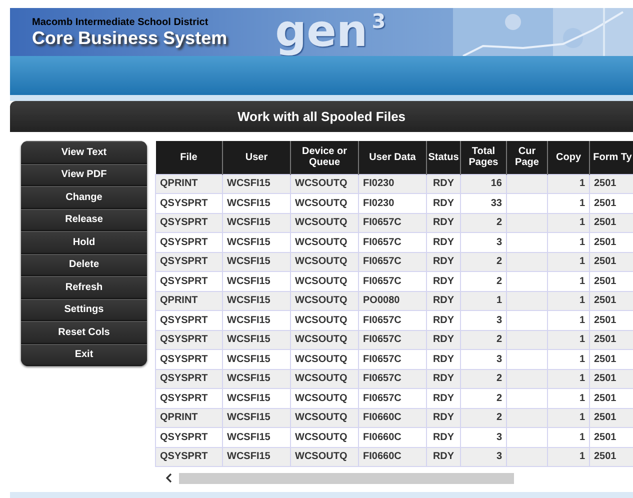 The image size is (633, 498). I want to click on district-name: Macomb Intermediate School District, so click(121, 22).